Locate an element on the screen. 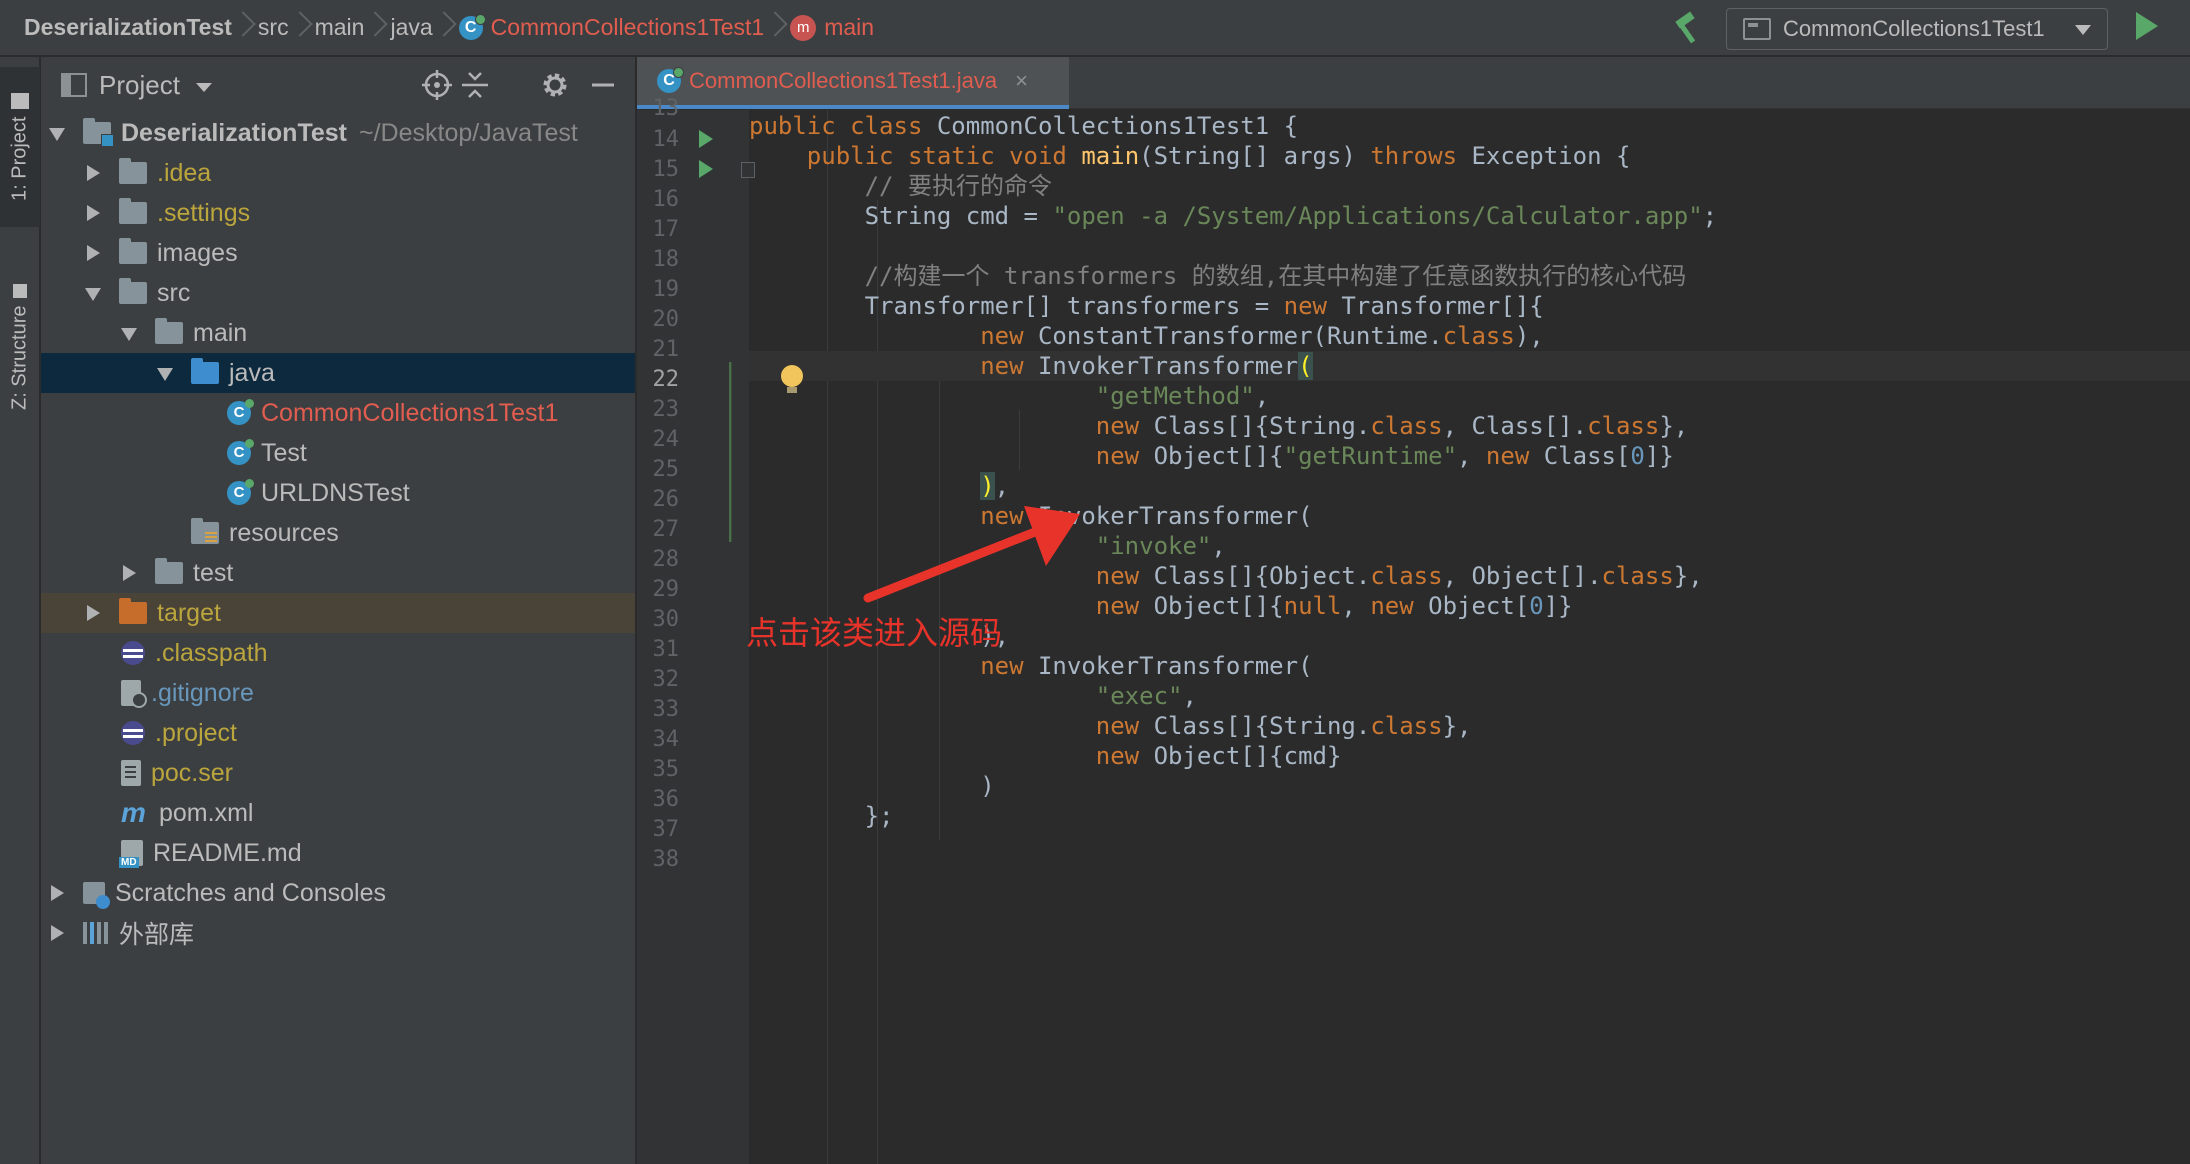  tree-item-label: resources is located at coordinates (284, 532).